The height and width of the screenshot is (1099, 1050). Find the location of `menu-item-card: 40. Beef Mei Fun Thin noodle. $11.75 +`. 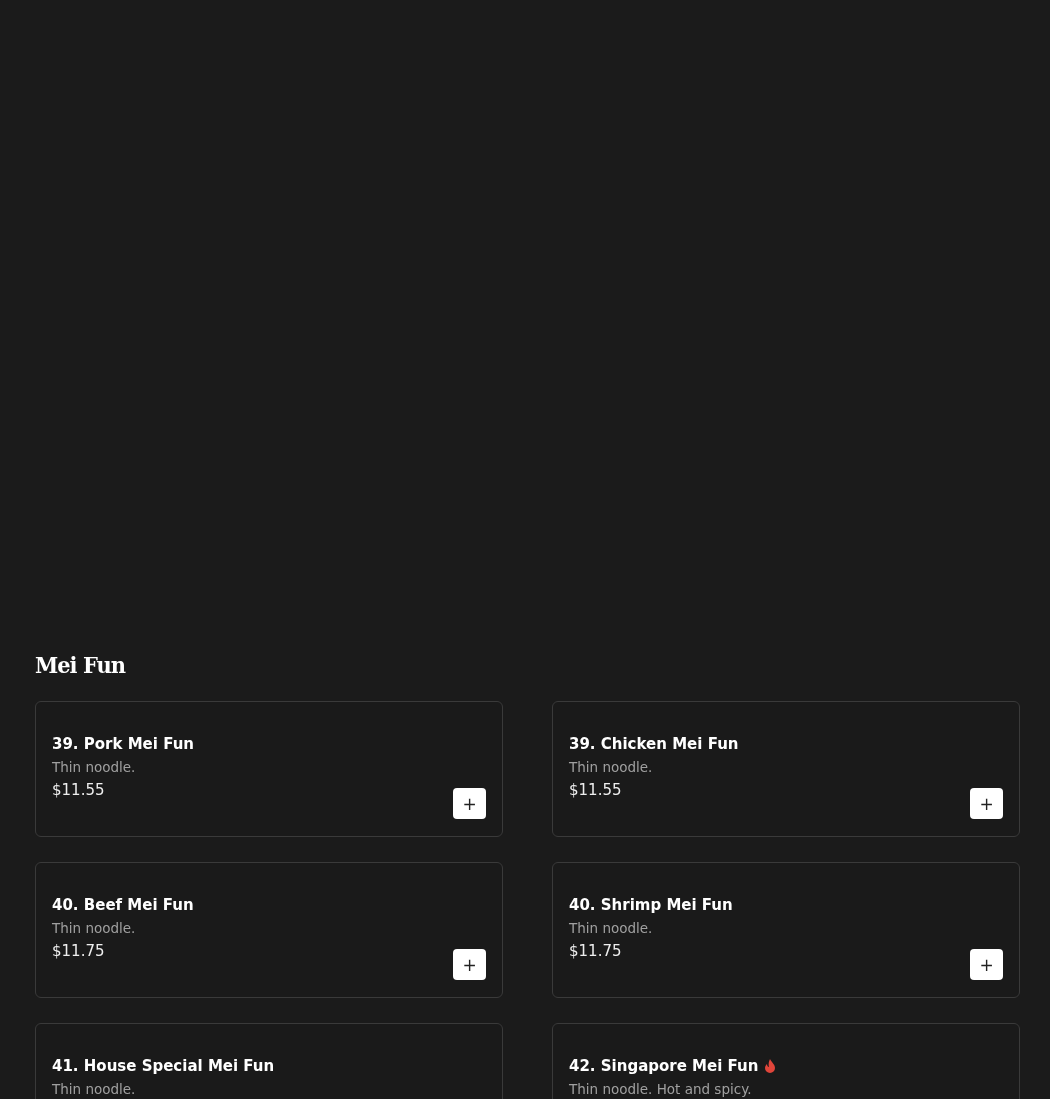

menu-item-card: 40. Beef Mei Fun Thin noodle. $11.75 + is located at coordinates (269, 930).